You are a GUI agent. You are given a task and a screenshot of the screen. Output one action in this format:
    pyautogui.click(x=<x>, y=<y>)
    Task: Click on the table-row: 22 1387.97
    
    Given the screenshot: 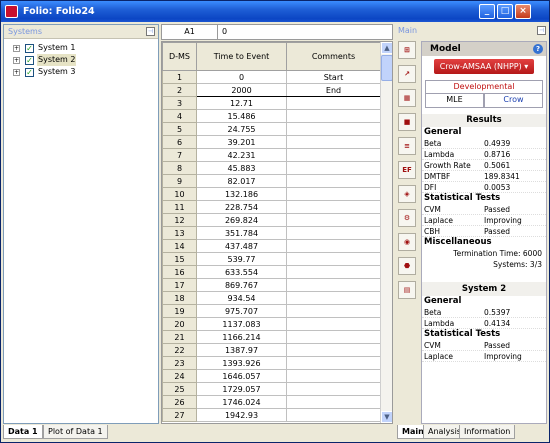 What is the action you would take?
    pyautogui.click(x=271, y=350)
    